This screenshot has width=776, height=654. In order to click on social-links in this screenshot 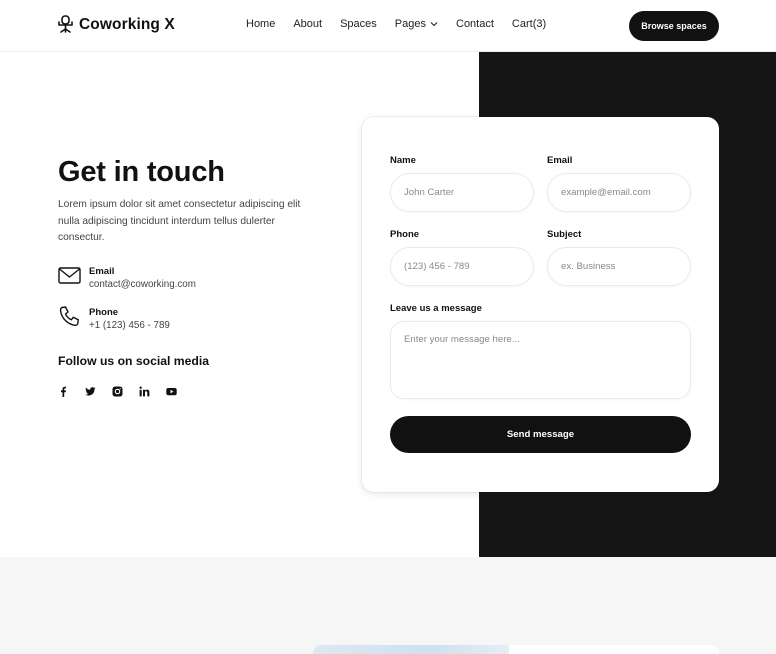, I will do `click(117, 391)`.